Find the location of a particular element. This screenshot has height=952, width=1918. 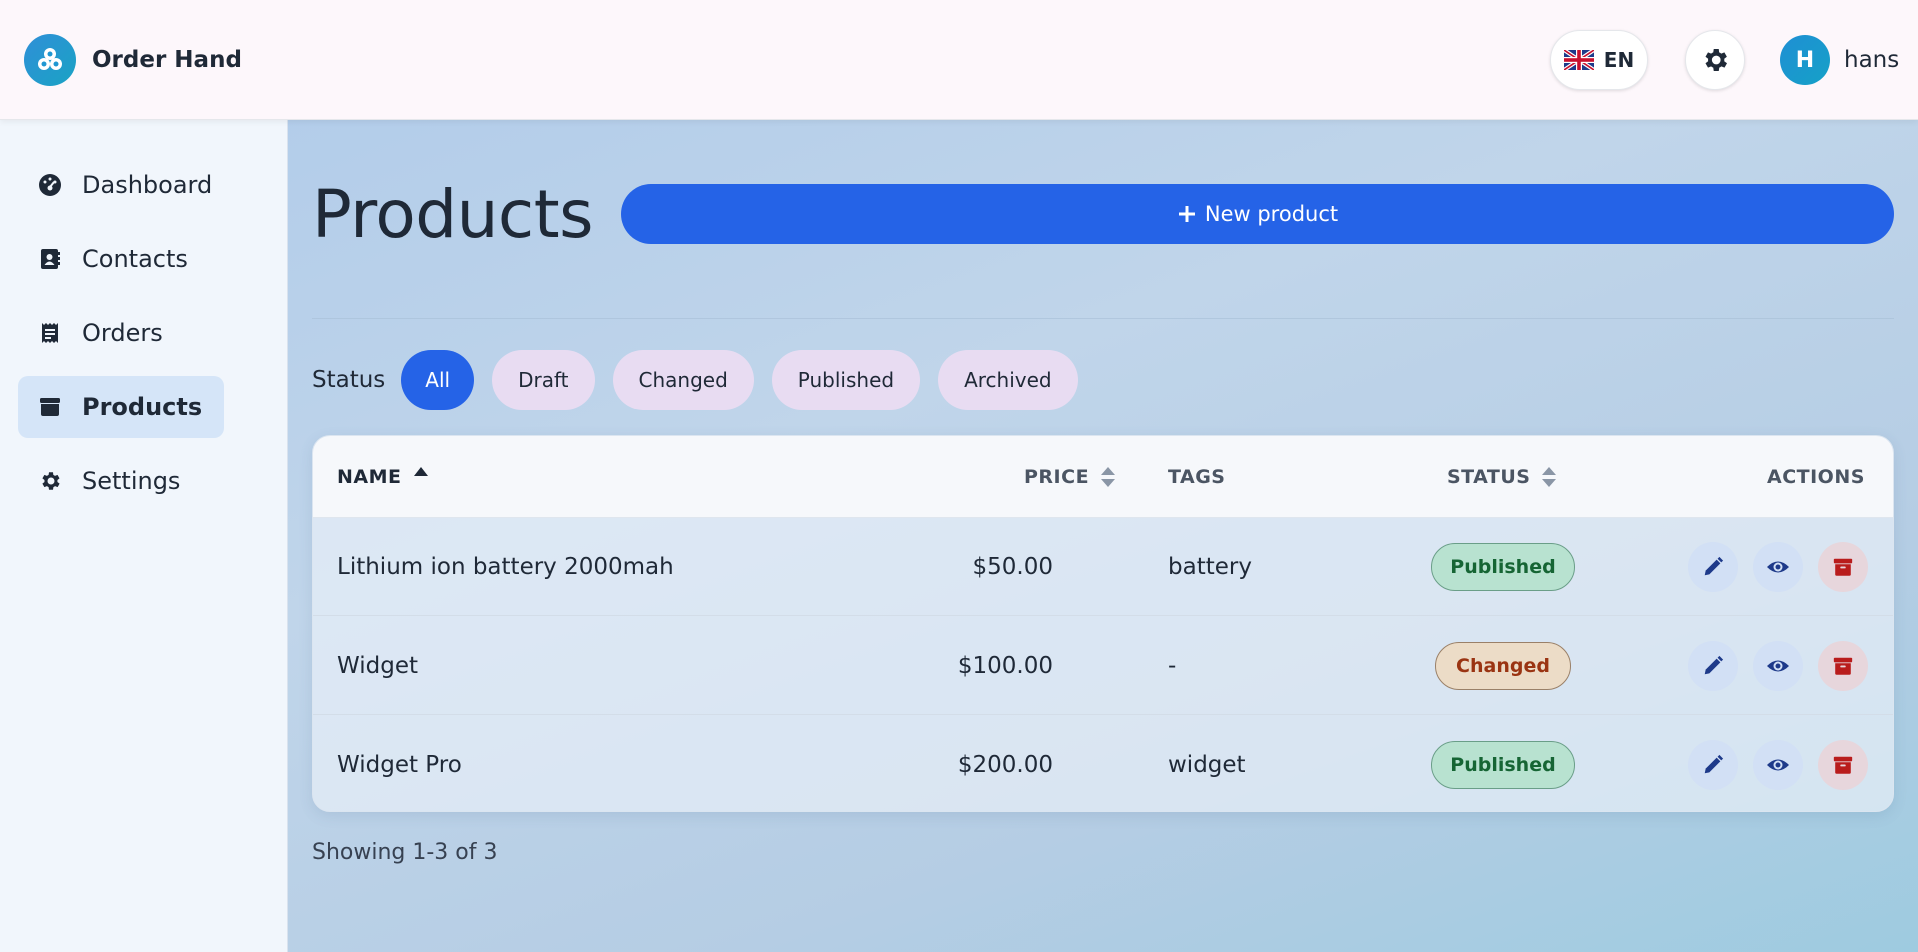

user-menu: H hans is located at coordinates (1839, 60).